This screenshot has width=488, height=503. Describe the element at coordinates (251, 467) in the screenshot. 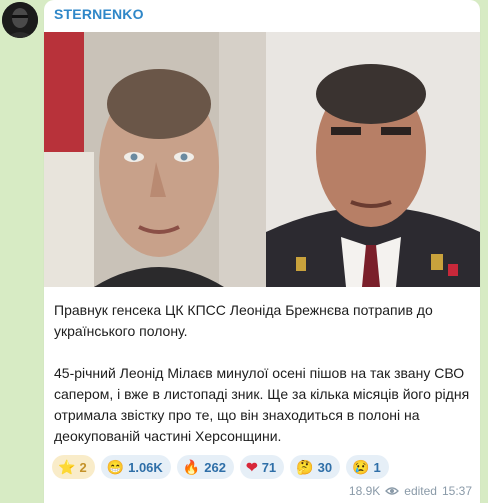

I see `heart-icon: ❤` at that location.